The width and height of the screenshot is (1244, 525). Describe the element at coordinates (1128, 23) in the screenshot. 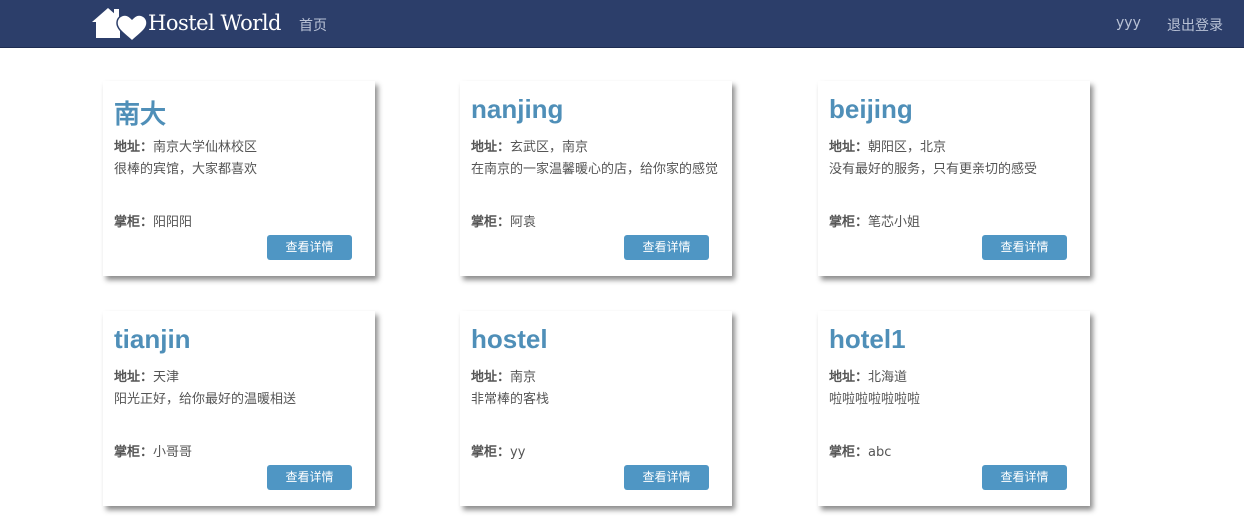

I see `nav-username: yyy` at that location.